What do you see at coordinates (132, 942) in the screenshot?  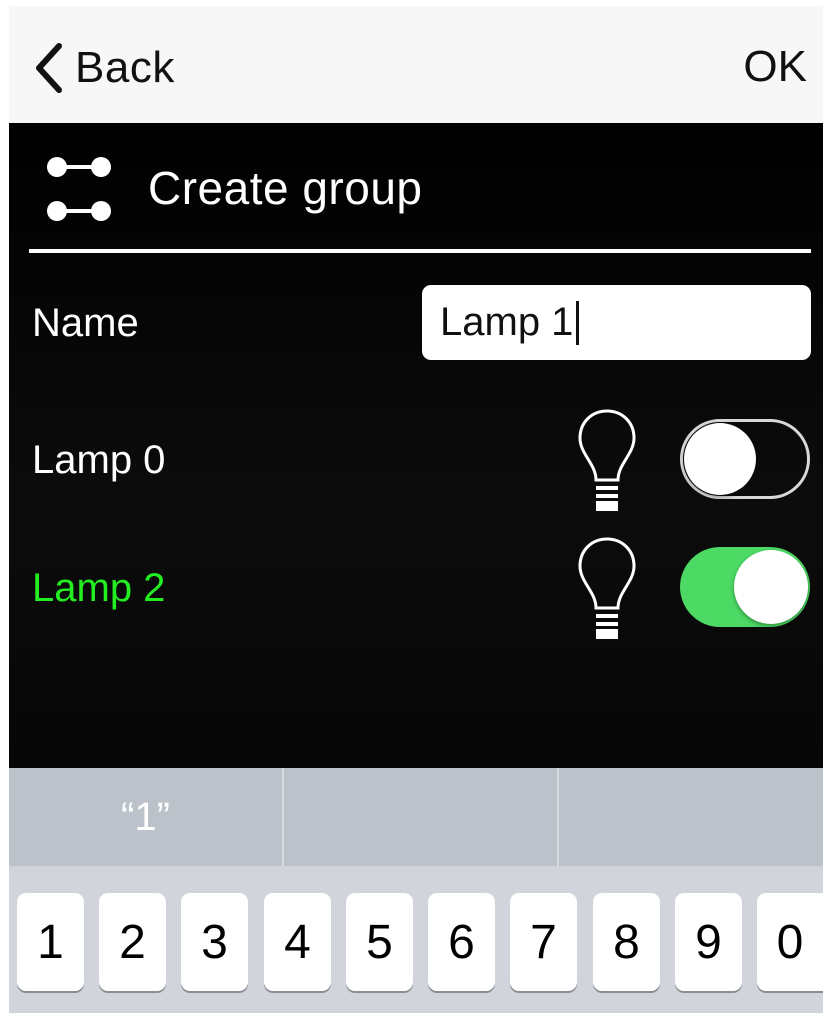 I see `key-2: 2` at bounding box center [132, 942].